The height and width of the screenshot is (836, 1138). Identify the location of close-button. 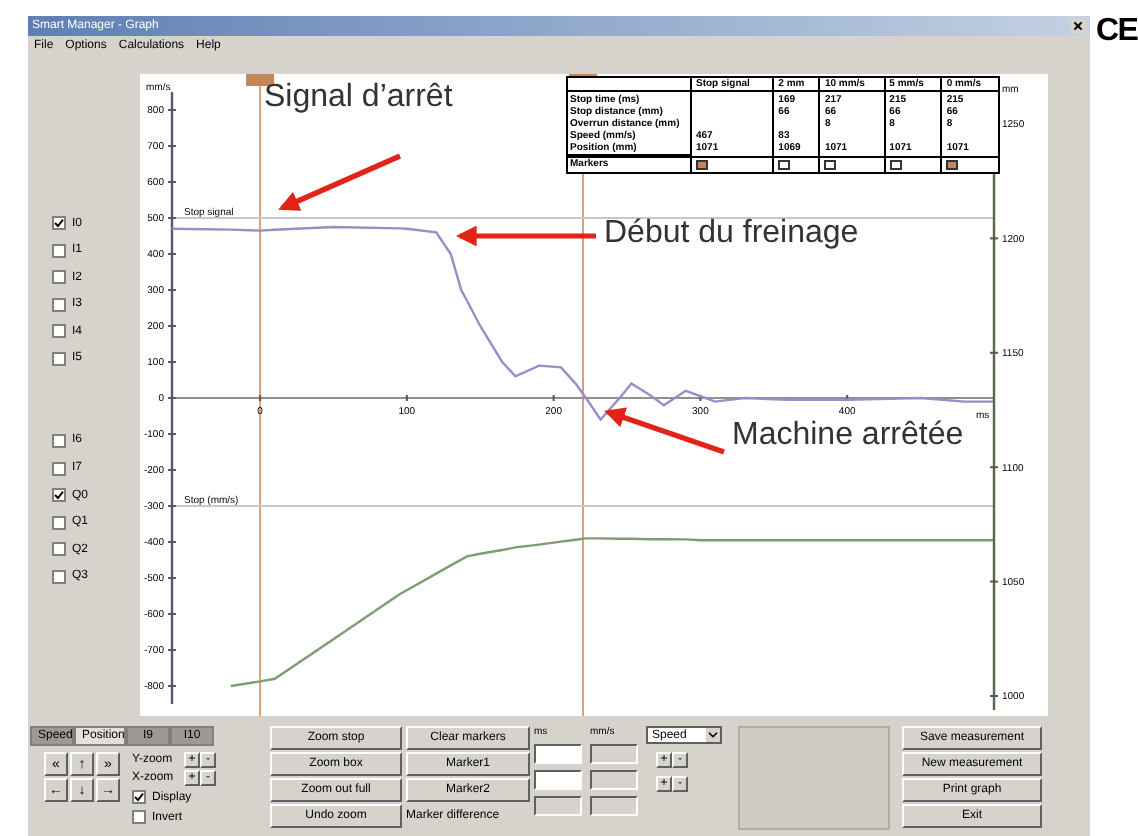
(1078, 26).